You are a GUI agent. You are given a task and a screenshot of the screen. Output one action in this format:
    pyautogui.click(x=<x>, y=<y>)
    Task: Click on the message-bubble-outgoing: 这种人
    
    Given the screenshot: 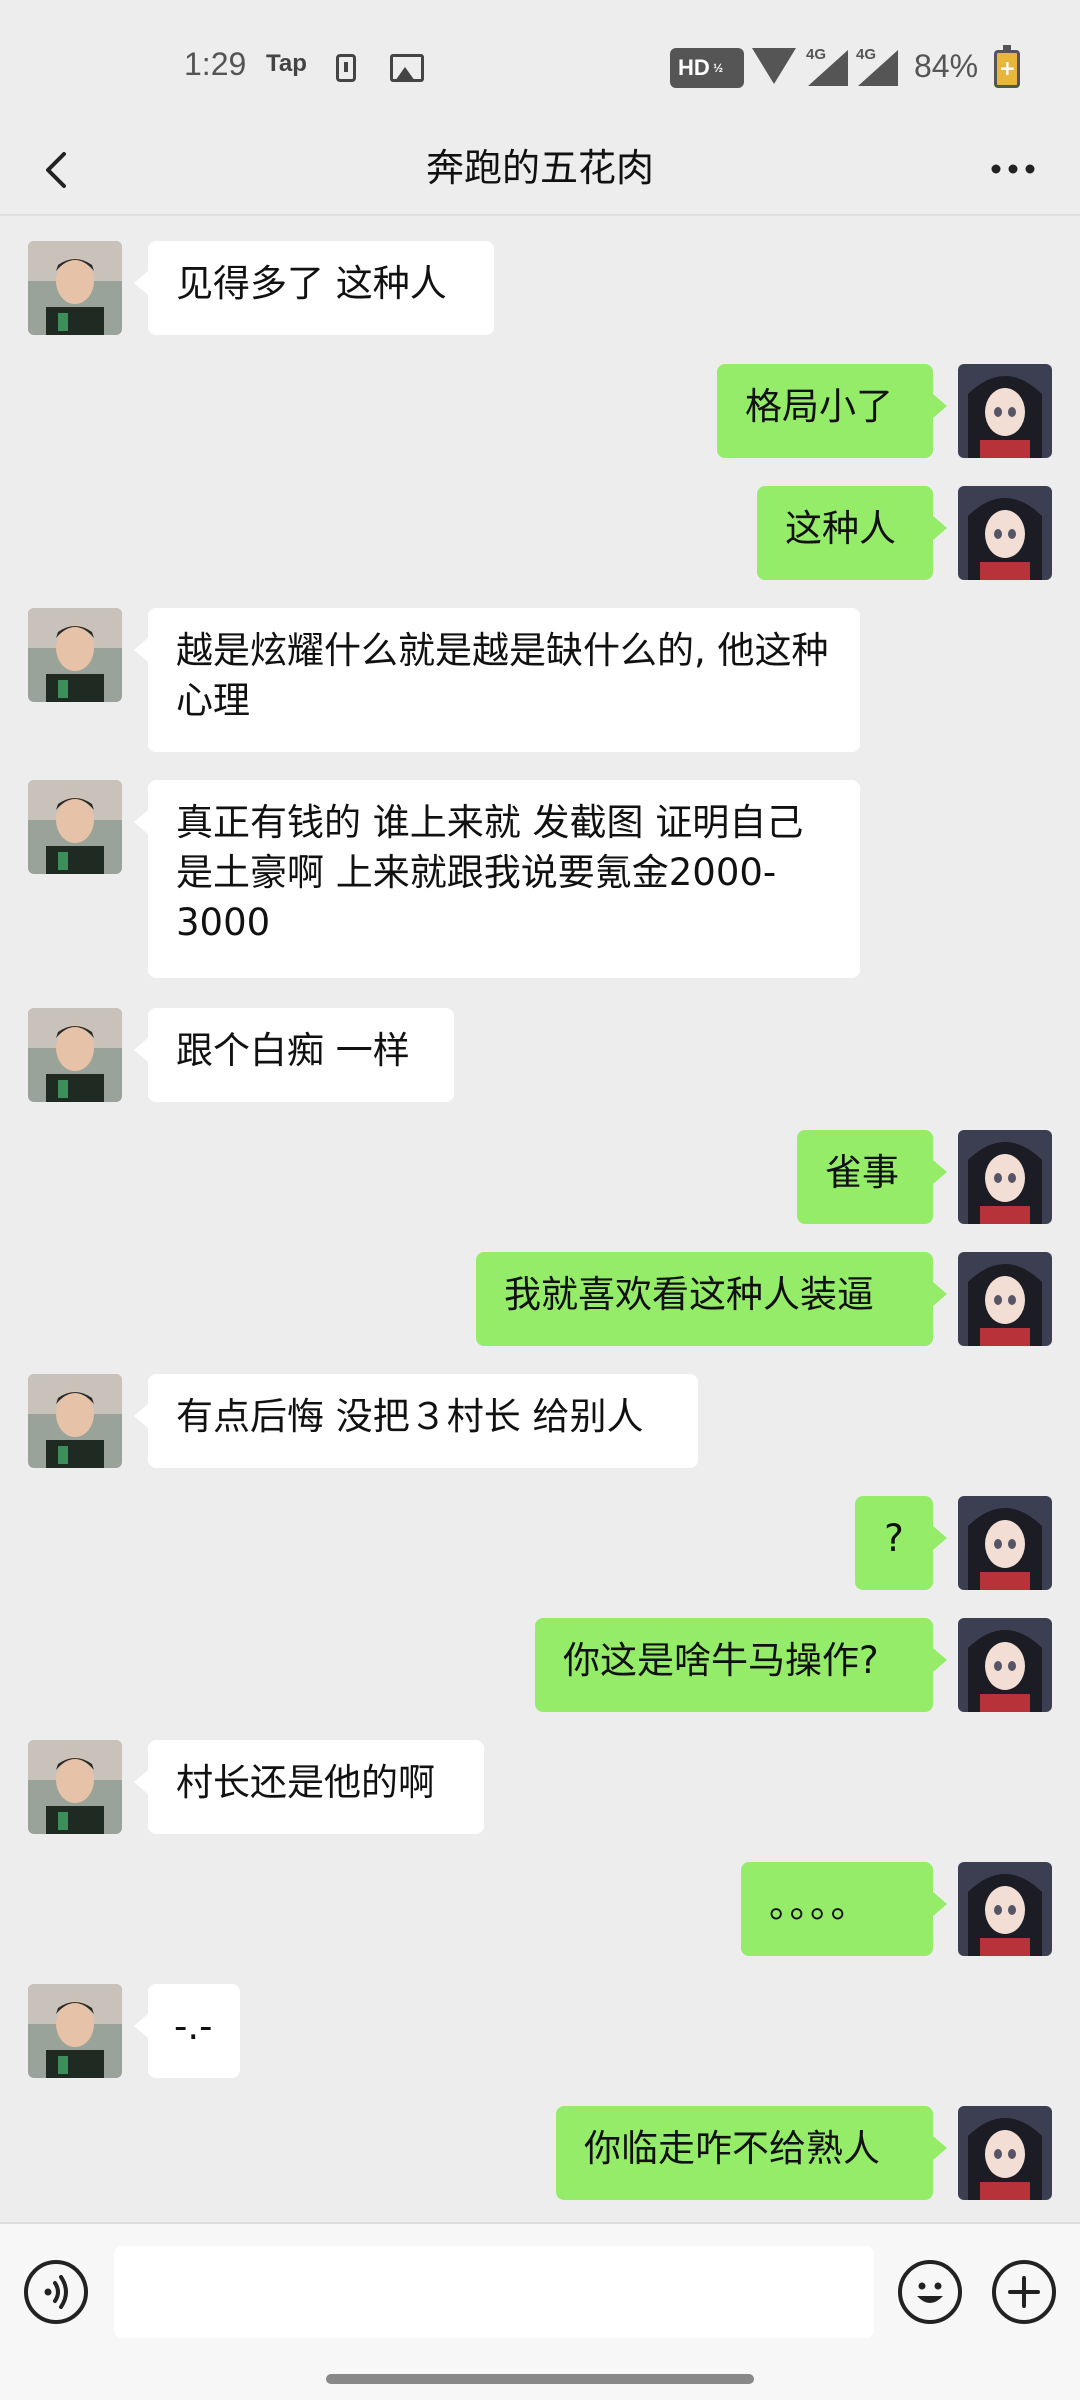 What is the action you would take?
    pyautogui.click(x=852, y=533)
    